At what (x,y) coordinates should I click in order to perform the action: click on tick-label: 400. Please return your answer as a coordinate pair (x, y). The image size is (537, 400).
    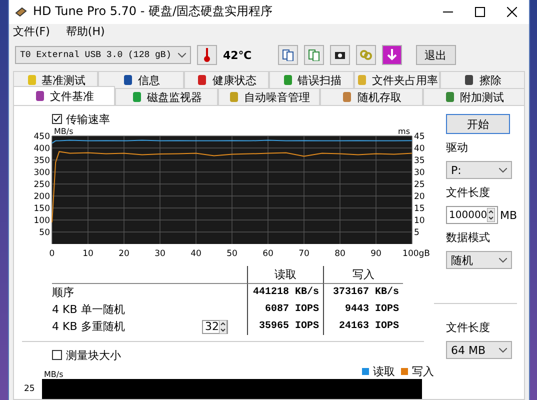
    Looking at the image, I should click on (42, 149).